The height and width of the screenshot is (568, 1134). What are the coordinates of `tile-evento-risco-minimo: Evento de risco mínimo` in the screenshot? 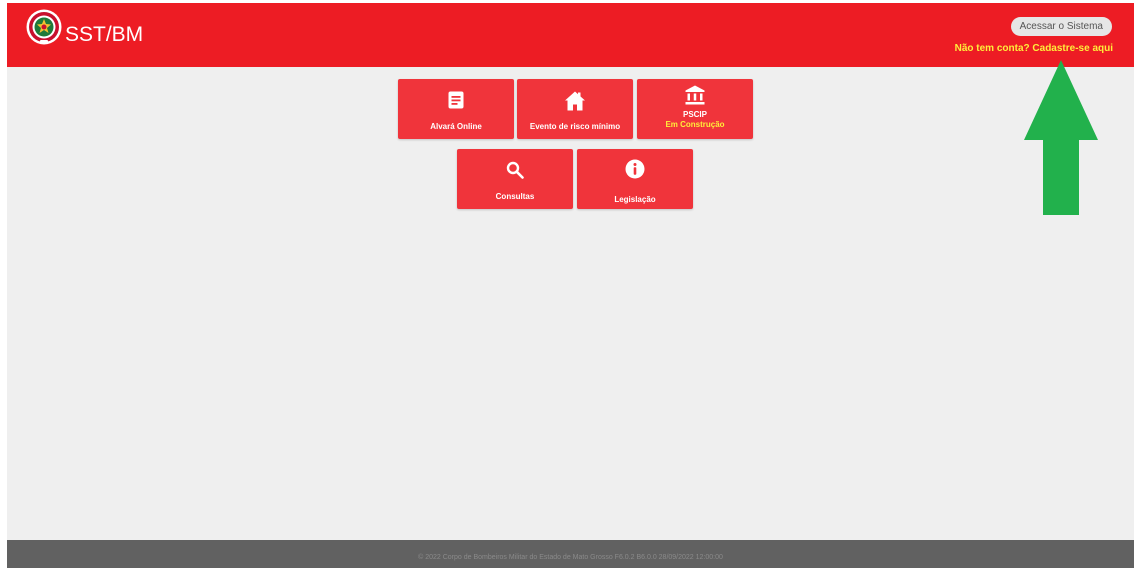 It's located at (575, 109).